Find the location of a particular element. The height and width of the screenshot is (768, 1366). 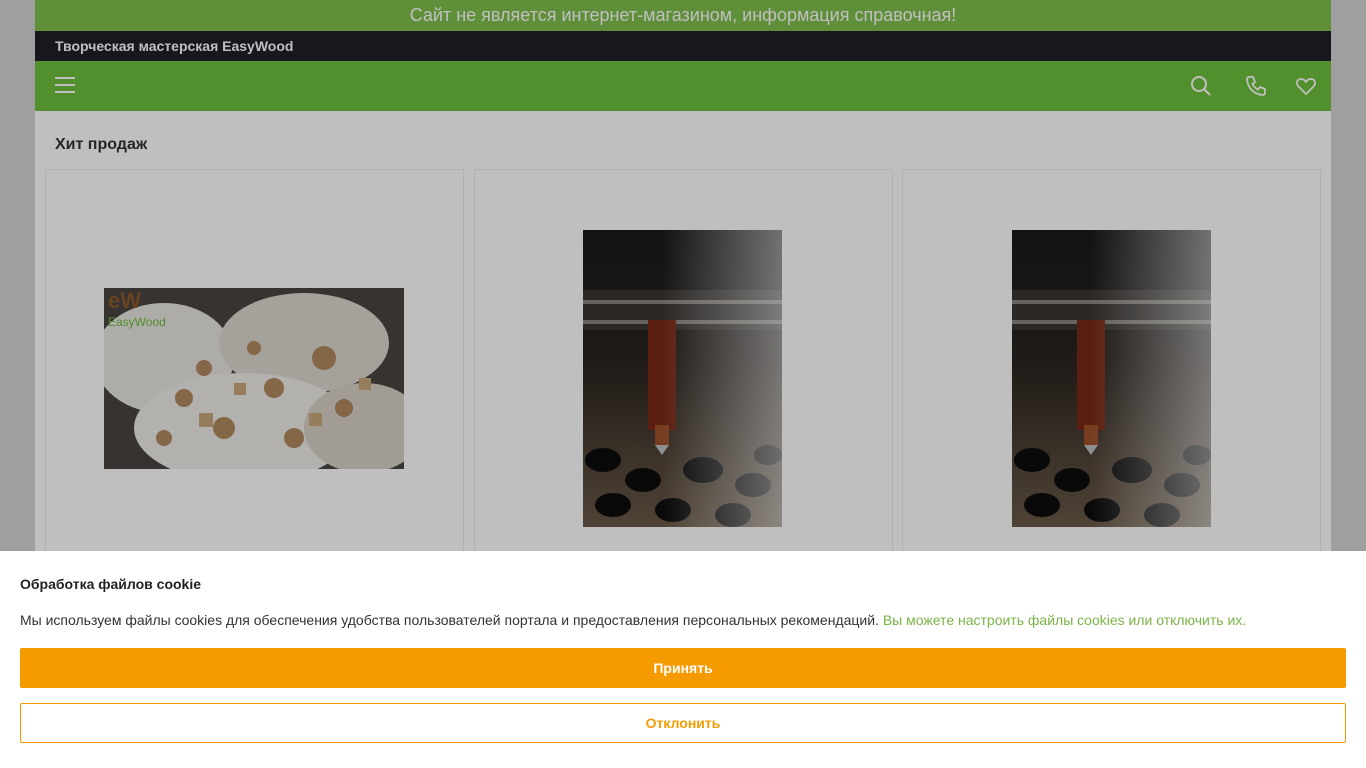

menu-icon is located at coordinates (65, 86).